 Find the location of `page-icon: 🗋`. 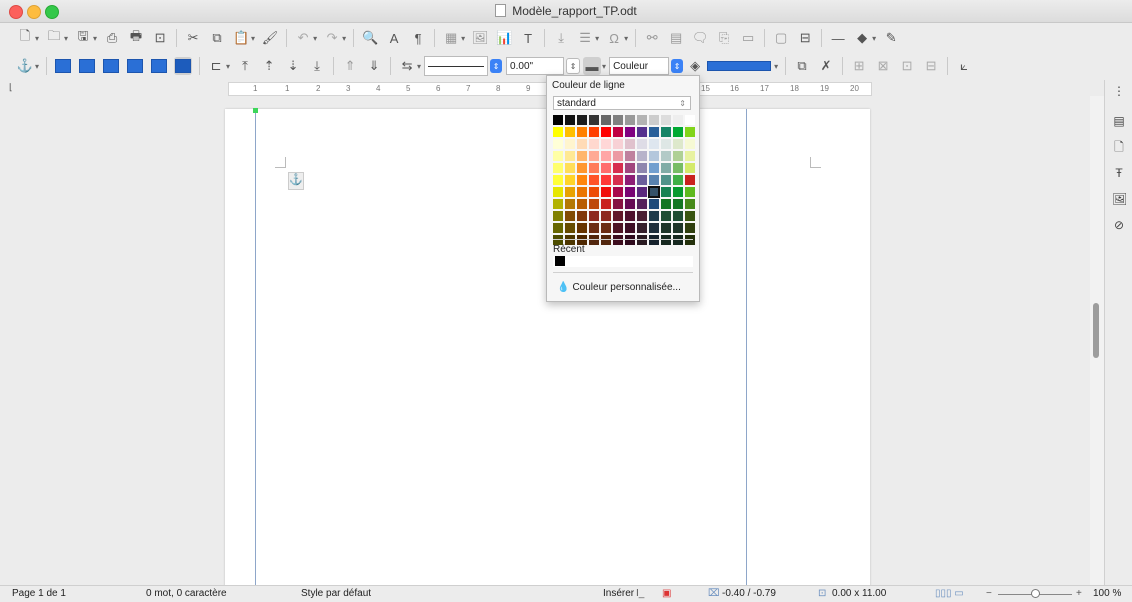

page-icon: 🗋 is located at coordinates (1119, 147).